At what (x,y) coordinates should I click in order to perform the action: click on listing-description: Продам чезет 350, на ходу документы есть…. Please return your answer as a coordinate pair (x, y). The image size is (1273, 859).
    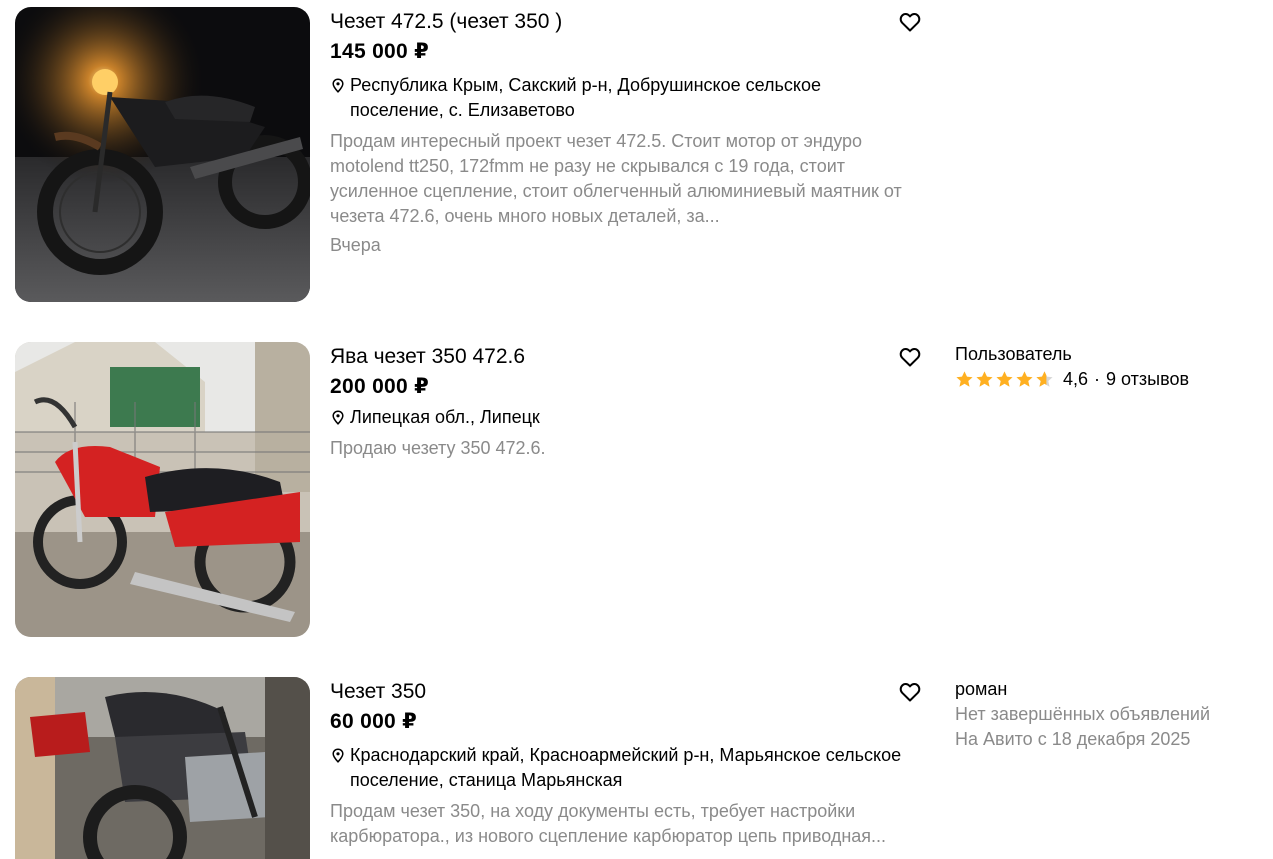
    Looking at the image, I should click on (608, 823).